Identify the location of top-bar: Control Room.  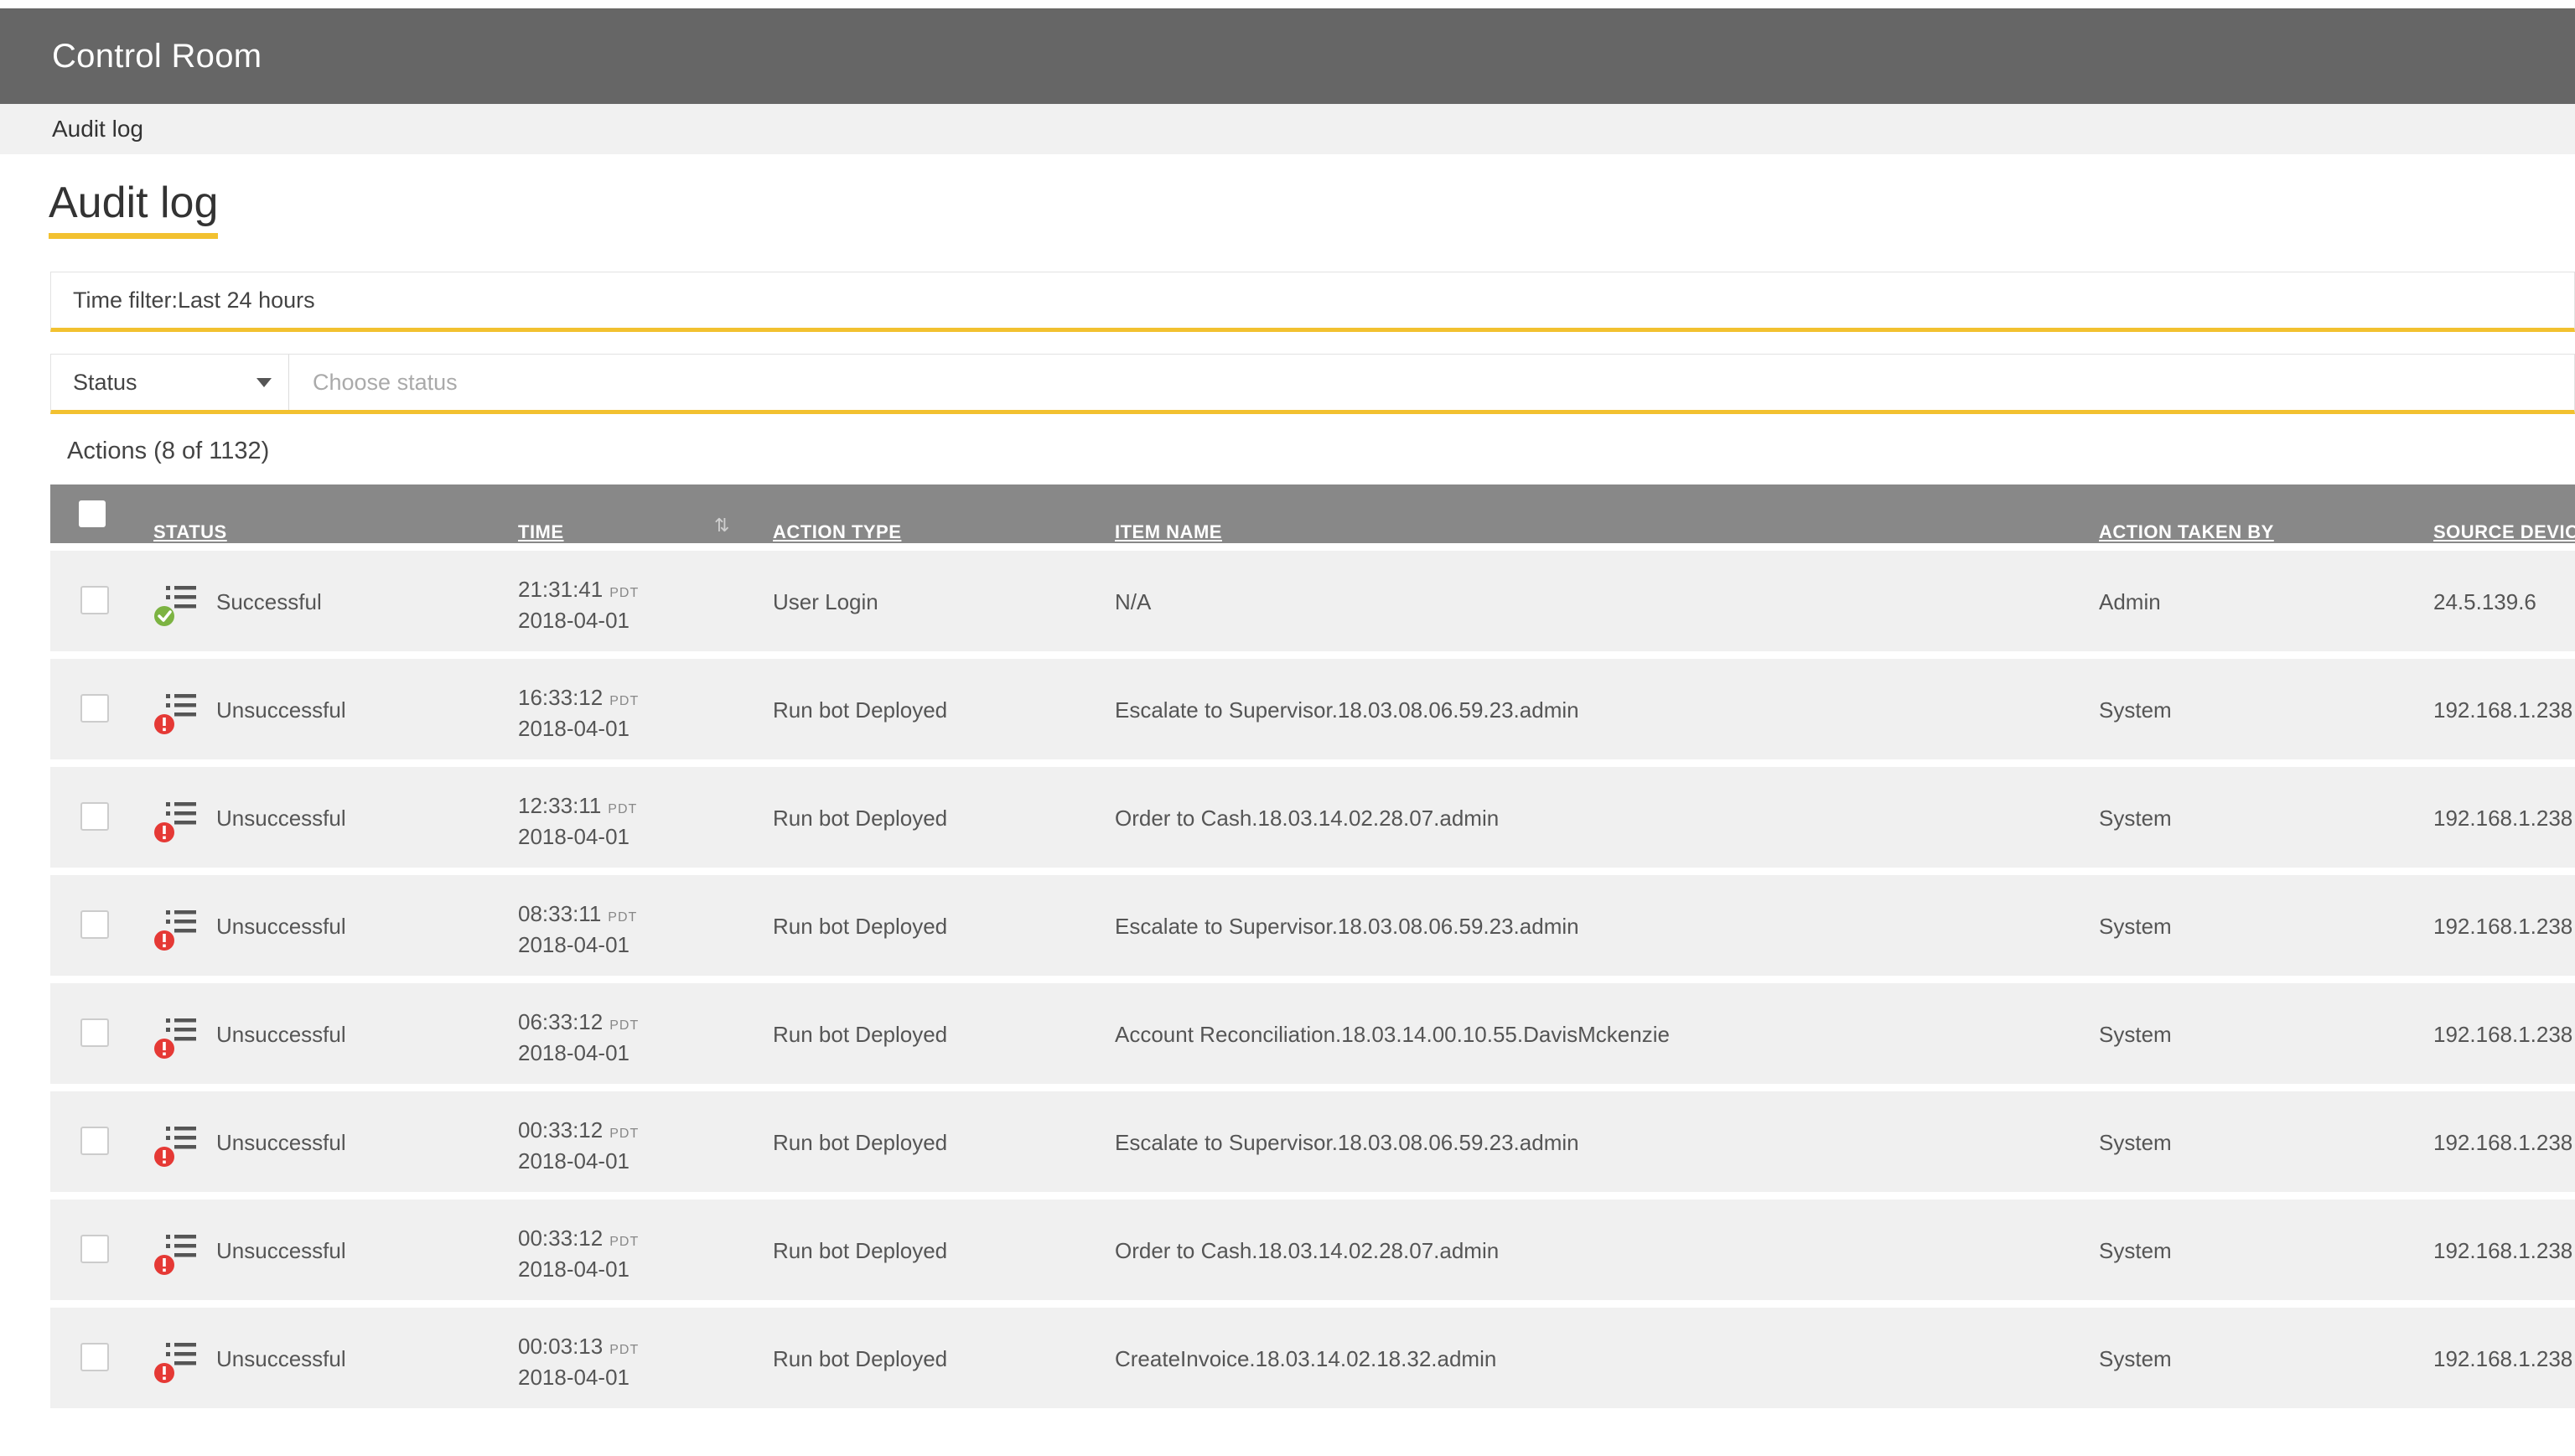
(1287, 56).